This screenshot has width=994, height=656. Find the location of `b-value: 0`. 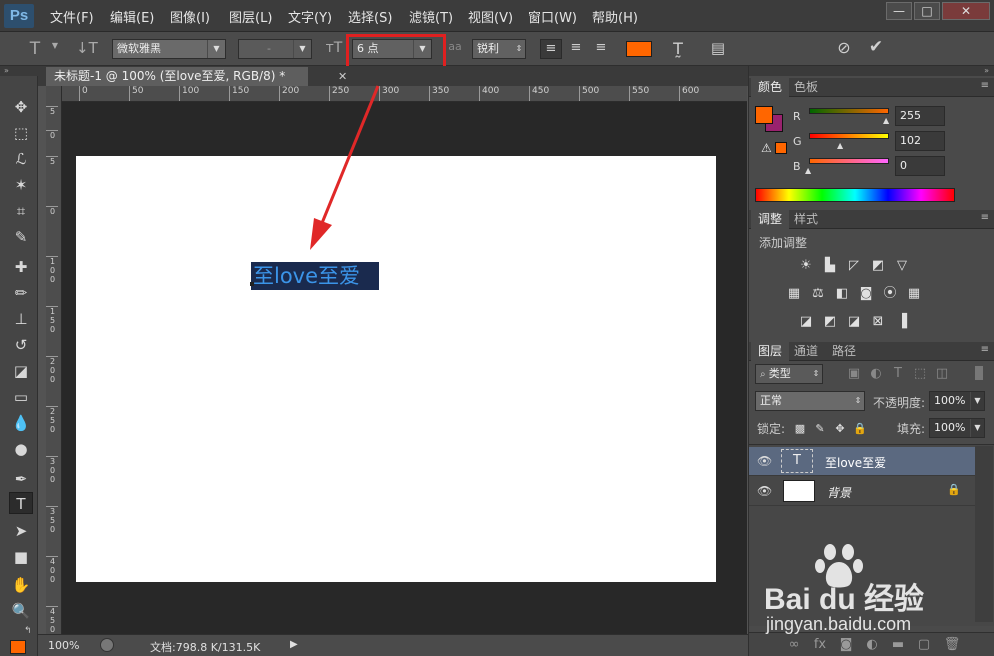

b-value: 0 is located at coordinates (920, 166).